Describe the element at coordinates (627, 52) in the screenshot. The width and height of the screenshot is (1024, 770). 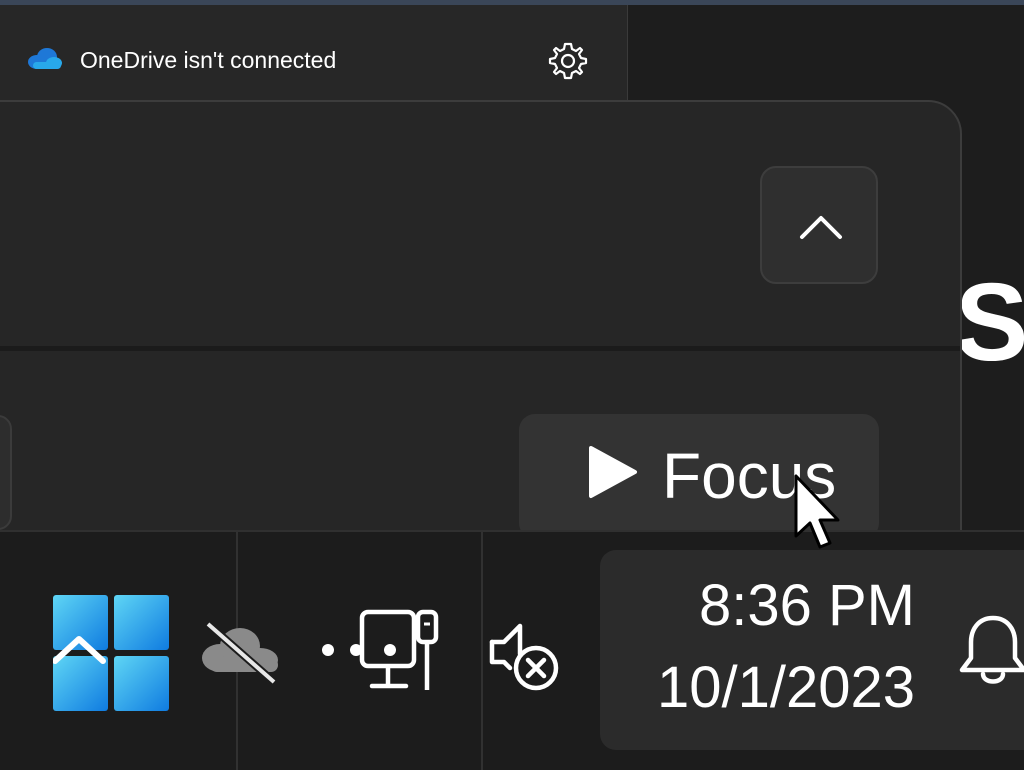
I see `panel-edge-line` at that location.